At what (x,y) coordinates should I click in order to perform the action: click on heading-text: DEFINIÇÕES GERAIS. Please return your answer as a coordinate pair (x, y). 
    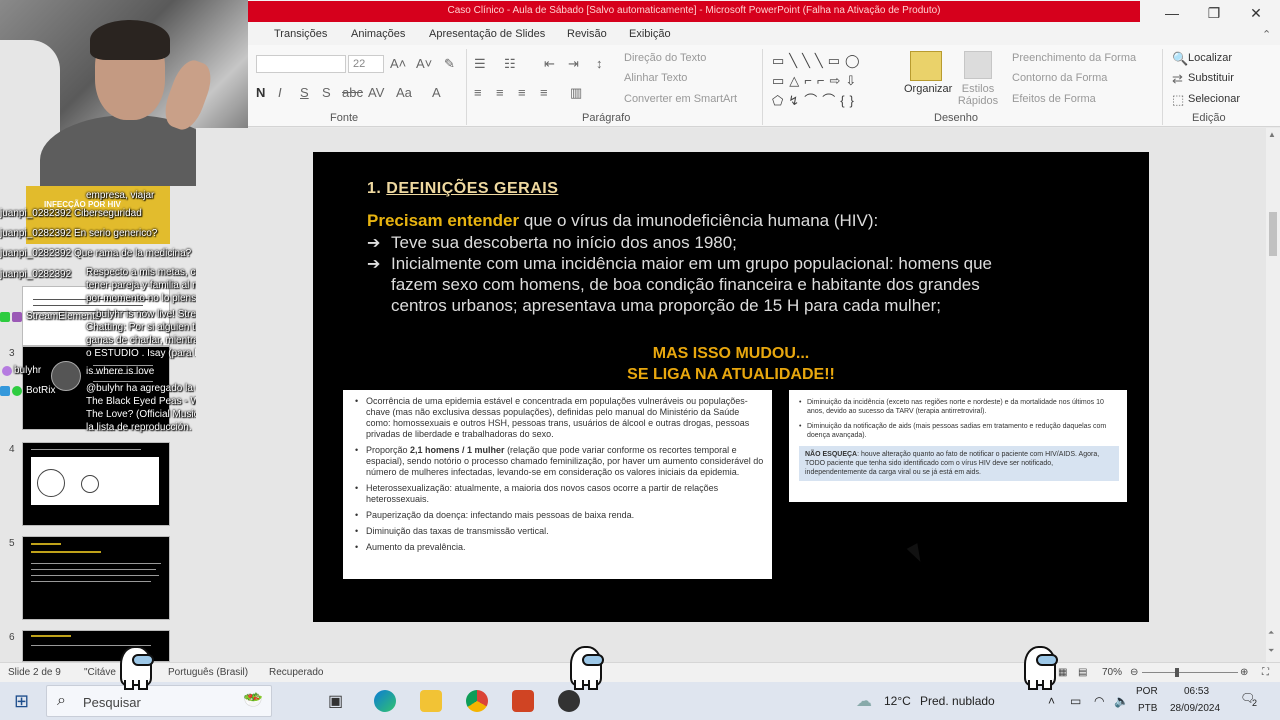
    Looking at the image, I should click on (472, 188).